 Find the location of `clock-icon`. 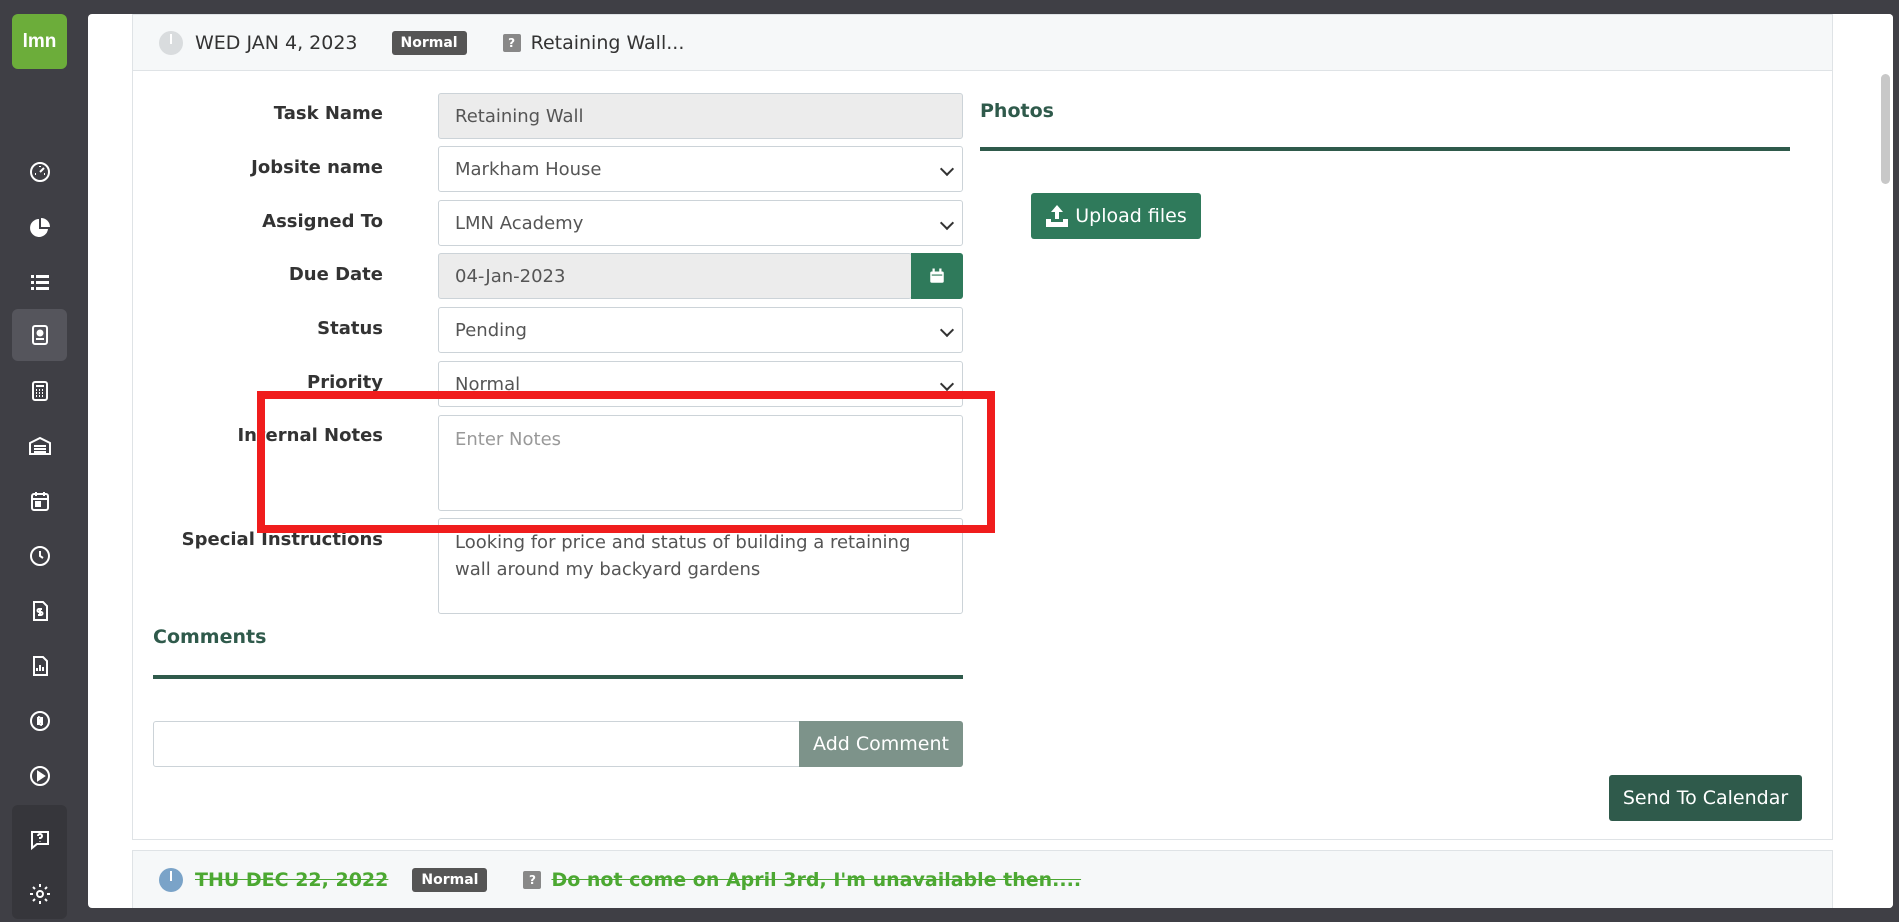

clock-icon is located at coordinates (39, 556).